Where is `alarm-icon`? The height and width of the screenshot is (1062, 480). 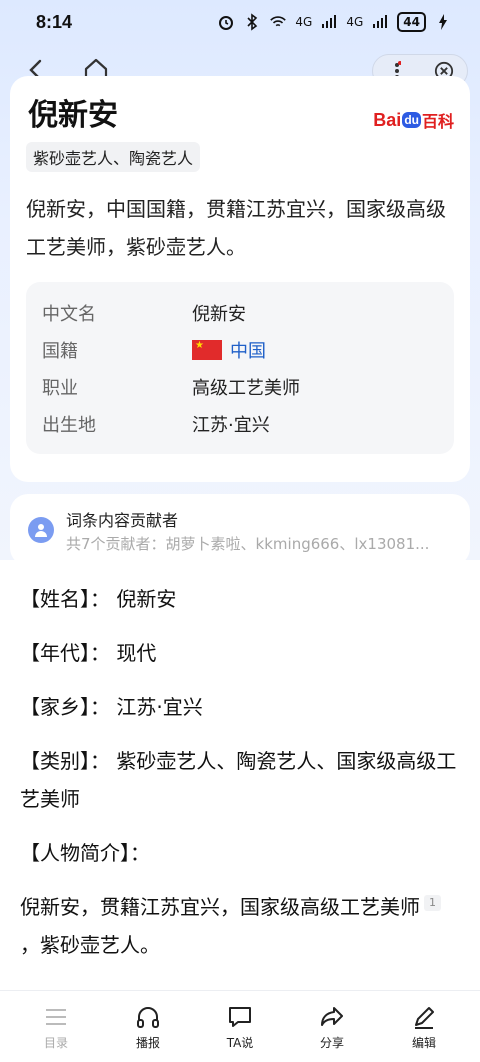 alarm-icon is located at coordinates (226, 22).